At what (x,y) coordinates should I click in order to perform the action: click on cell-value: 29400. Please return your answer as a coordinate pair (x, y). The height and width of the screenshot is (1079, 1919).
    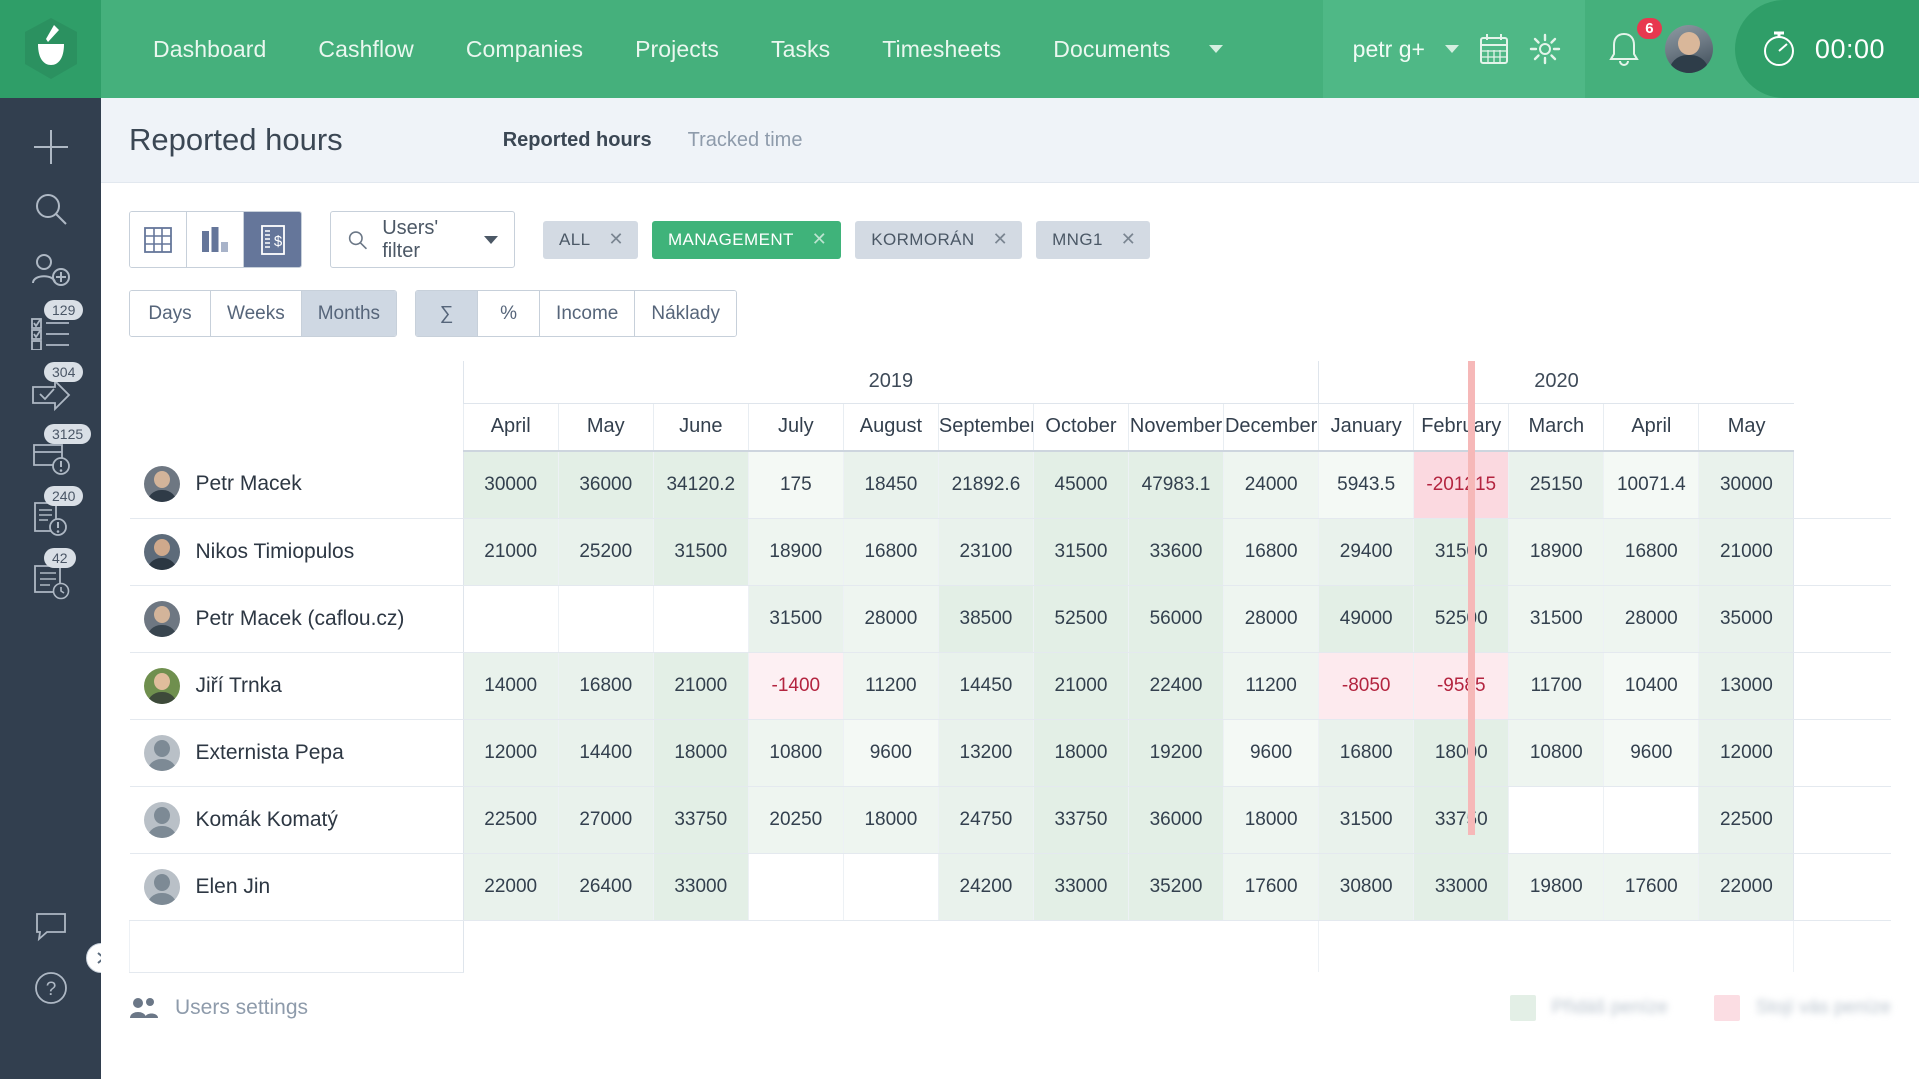
    Looking at the image, I should click on (1366, 552).